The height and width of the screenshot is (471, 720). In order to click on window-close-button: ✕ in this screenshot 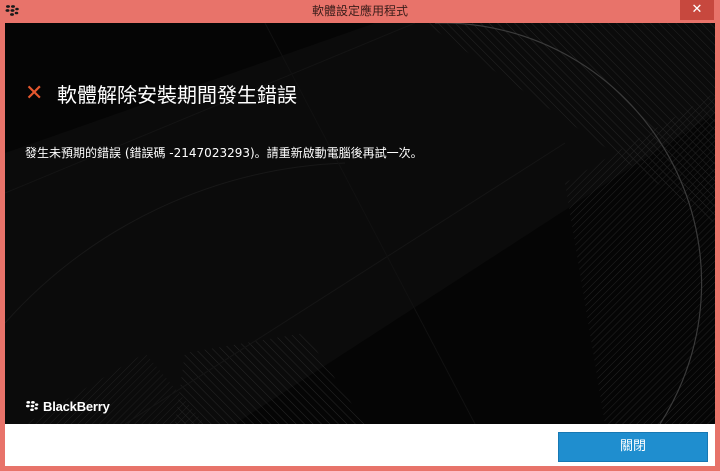, I will do `click(697, 10)`.